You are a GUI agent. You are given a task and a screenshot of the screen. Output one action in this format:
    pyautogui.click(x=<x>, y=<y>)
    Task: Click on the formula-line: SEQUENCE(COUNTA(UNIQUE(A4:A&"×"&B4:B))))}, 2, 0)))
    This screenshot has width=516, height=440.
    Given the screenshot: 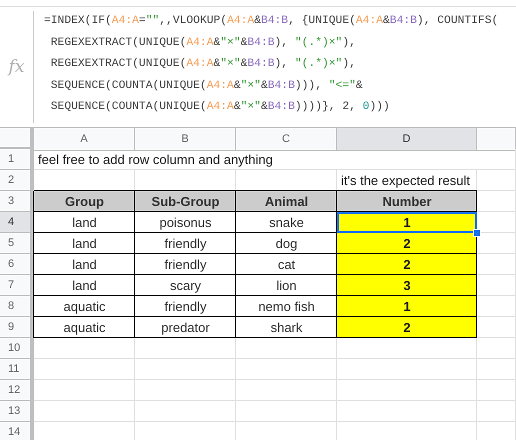 What is the action you would take?
    pyautogui.click(x=271, y=108)
    